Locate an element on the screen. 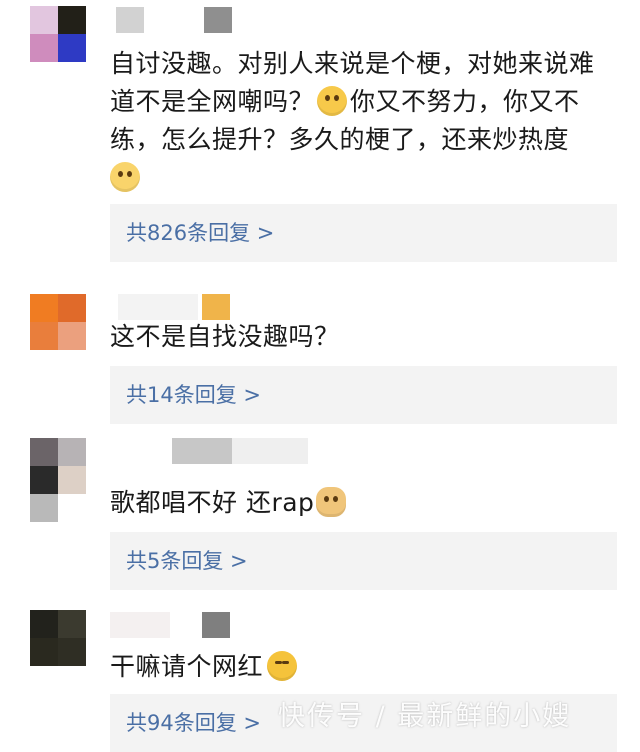 The height and width of the screenshot is (752, 640). thinking-face-icon is located at coordinates (332, 101).